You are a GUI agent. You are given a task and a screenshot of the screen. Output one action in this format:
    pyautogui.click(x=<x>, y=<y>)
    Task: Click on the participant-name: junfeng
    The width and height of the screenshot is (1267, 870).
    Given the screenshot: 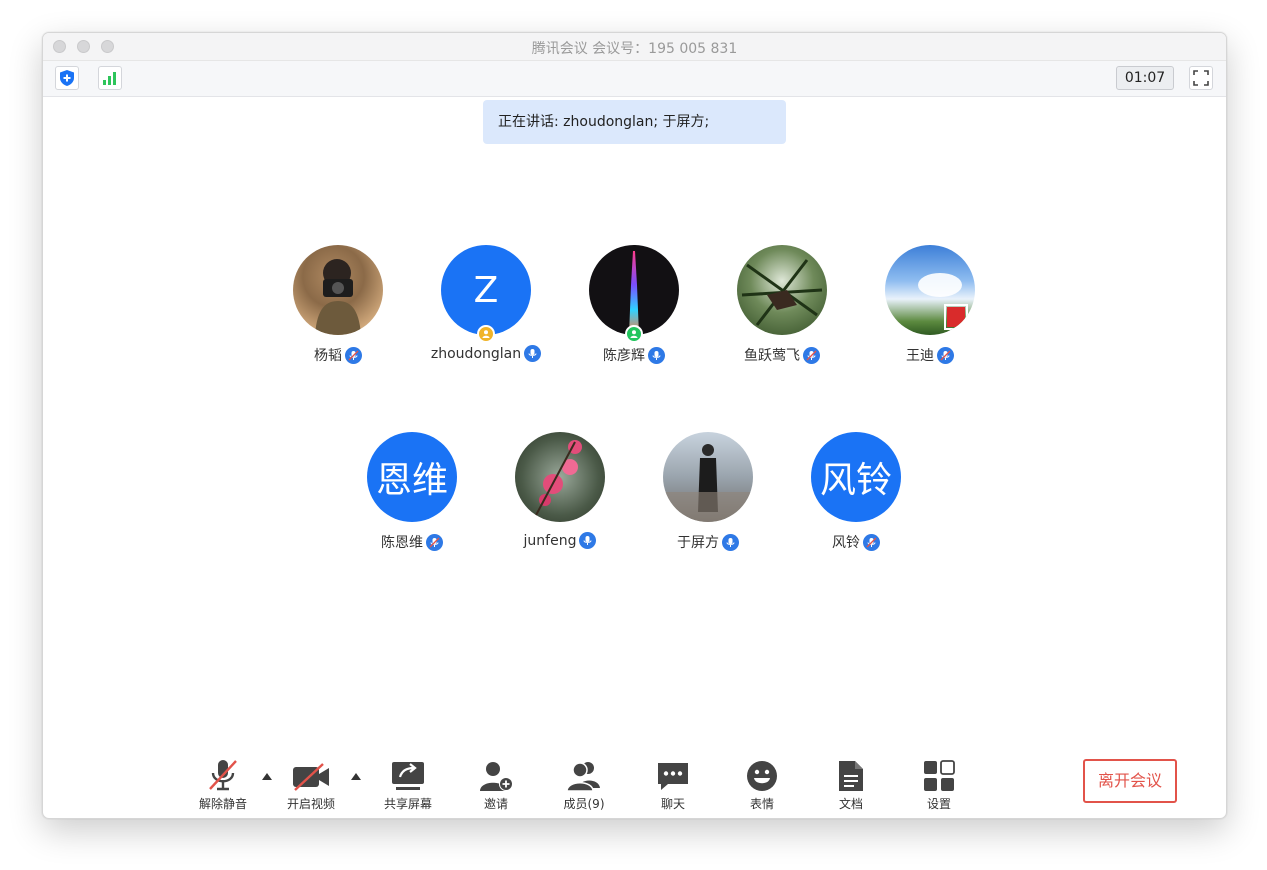 What is the action you would take?
    pyautogui.click(x=550, y=540)
    